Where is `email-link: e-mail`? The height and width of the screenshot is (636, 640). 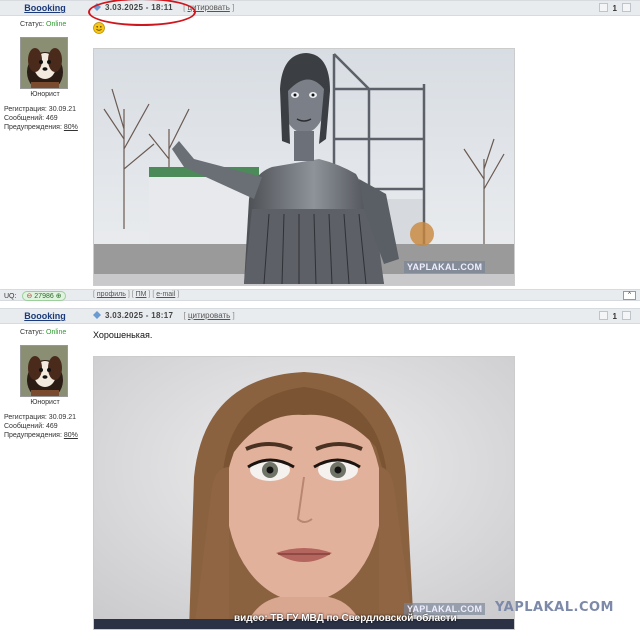 email-link: e-mail is located at coordinates (165, 294).